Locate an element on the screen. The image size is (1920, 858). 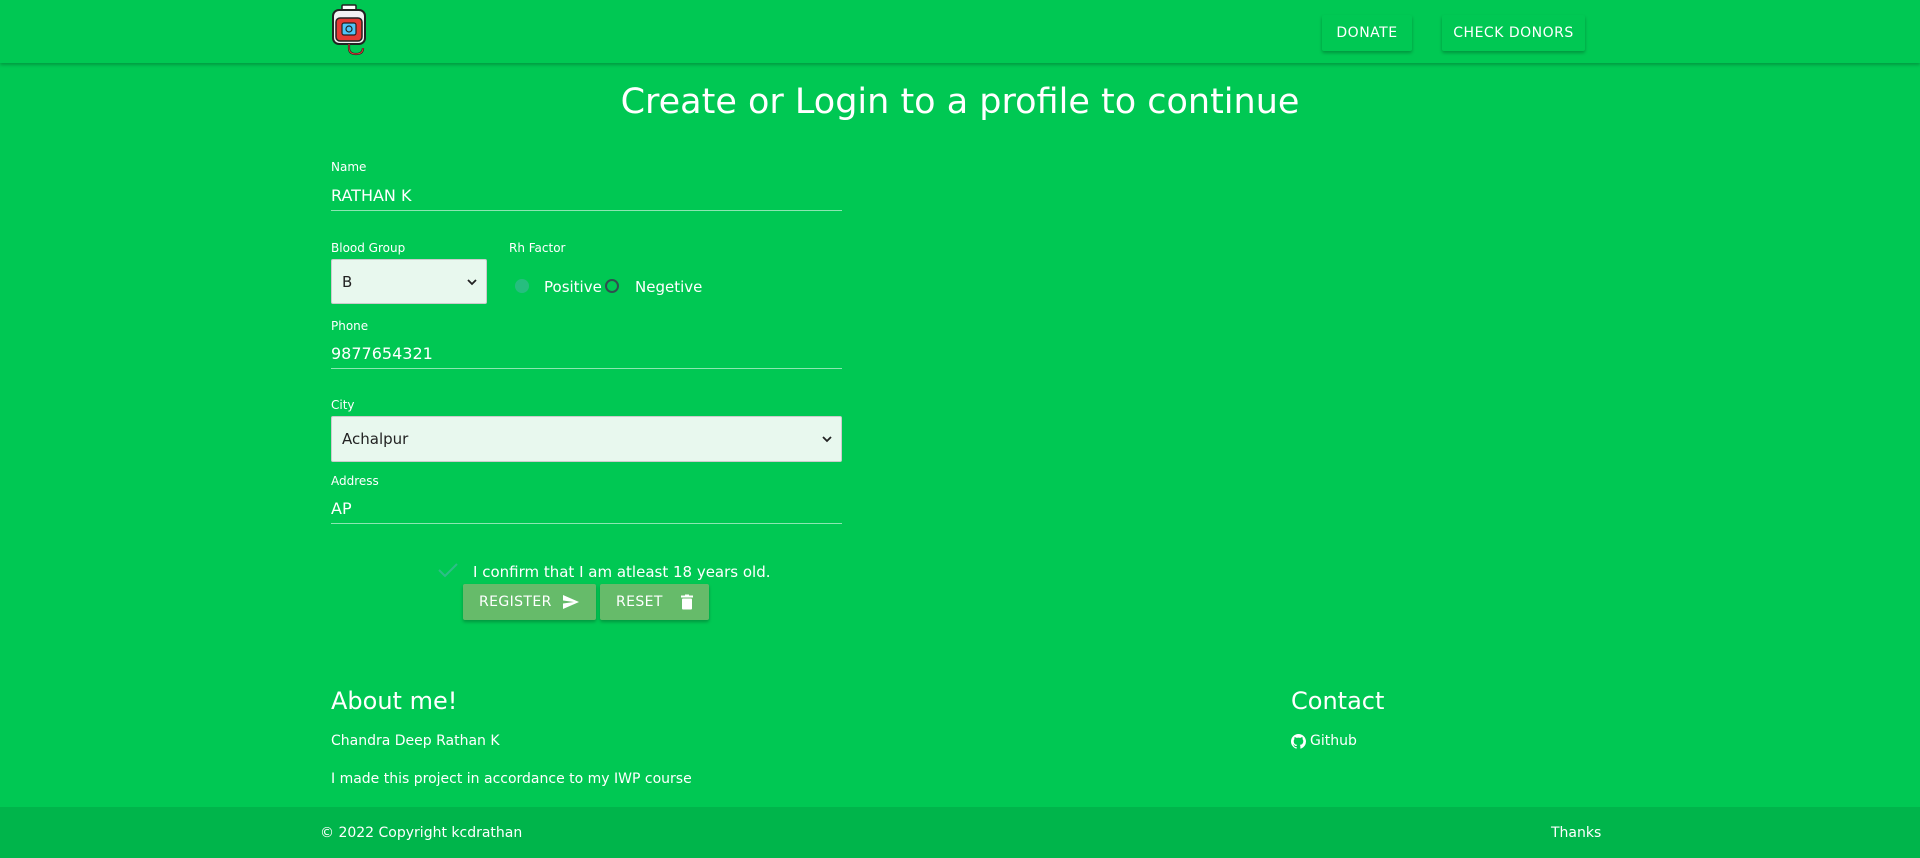
rh-positive-label: Positive is located at coordinates (573, 287).